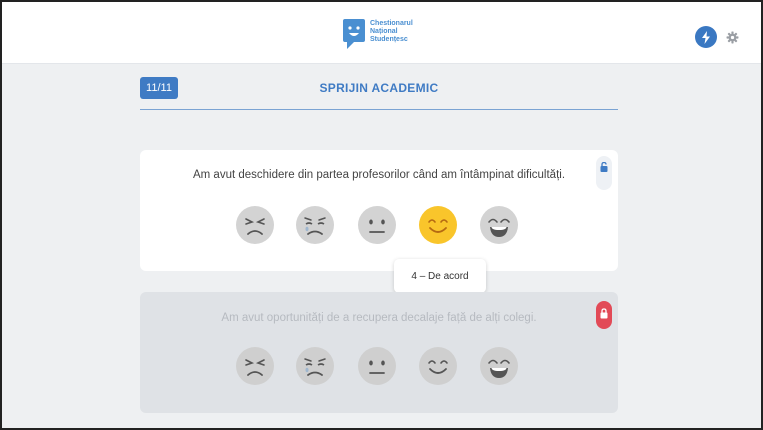  I want to click on gear-icon, so click(732, 37).